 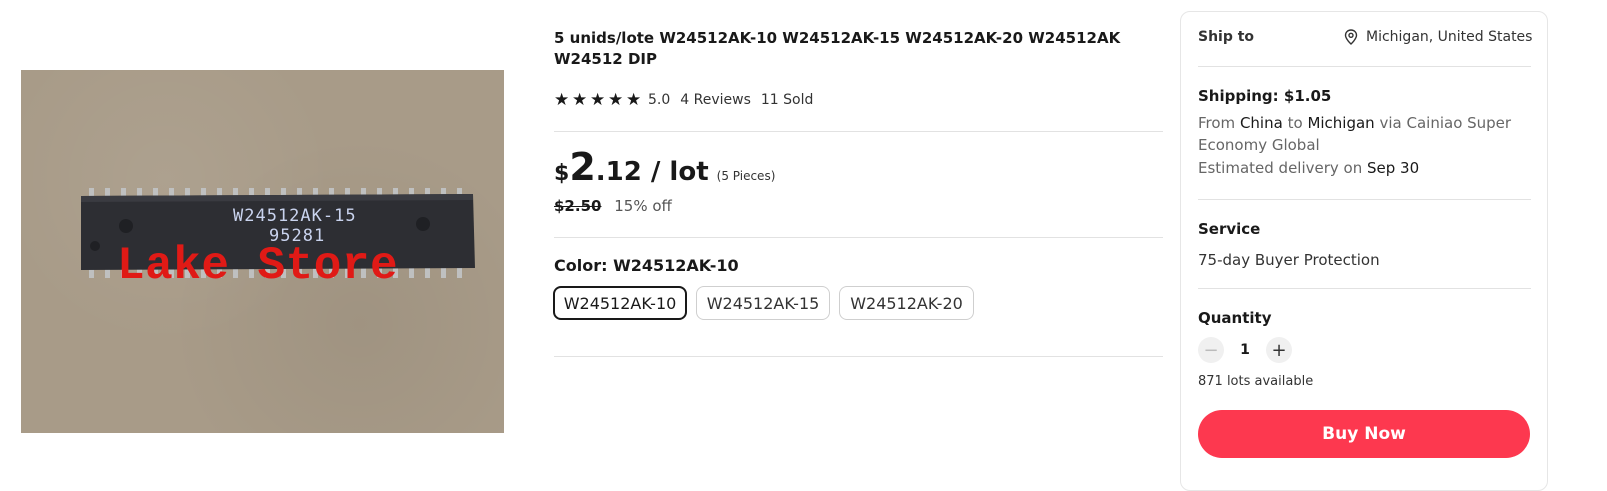 I want to click on service-value: 75-day Buyer Protection, so click(x=1289, y=260).